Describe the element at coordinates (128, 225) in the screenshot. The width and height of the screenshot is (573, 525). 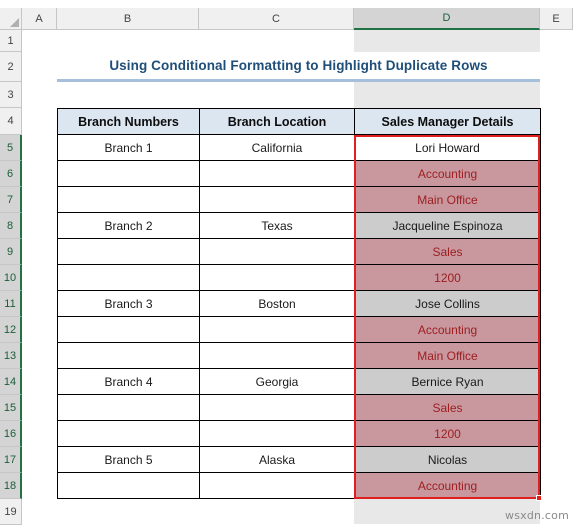
I see `cell-branch-number: Branch 2` at that location.